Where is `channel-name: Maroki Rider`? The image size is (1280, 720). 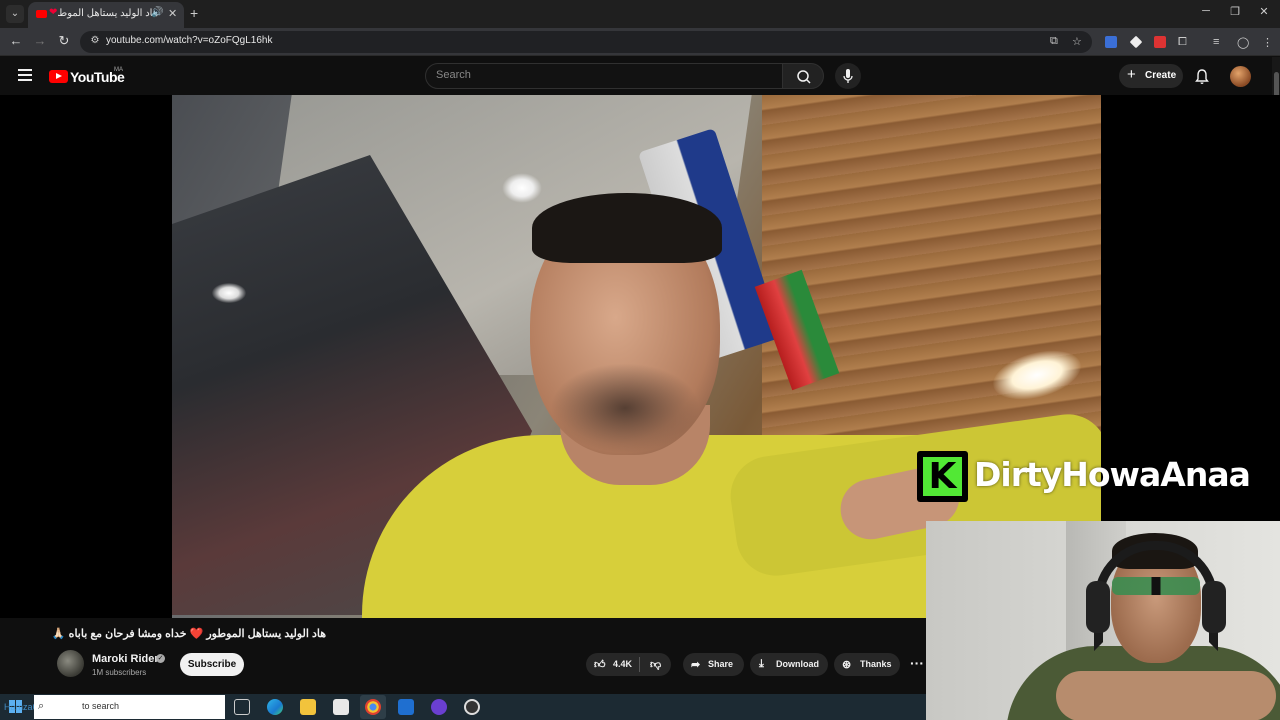 channel-name: Maroki Rider is located at coordinates (125, 659).